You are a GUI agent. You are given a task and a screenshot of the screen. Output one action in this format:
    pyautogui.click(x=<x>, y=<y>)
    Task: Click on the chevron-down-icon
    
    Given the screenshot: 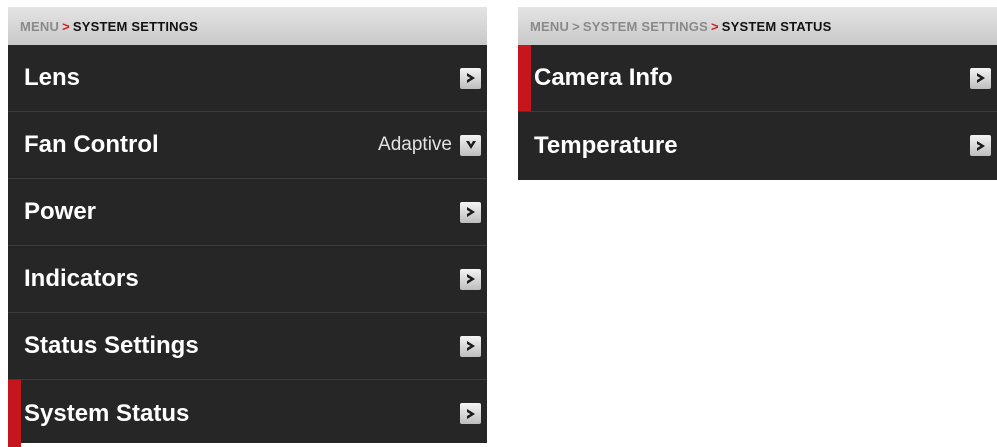 What is the action you would take?
    pyautogui.click(x=470, y=145)
    